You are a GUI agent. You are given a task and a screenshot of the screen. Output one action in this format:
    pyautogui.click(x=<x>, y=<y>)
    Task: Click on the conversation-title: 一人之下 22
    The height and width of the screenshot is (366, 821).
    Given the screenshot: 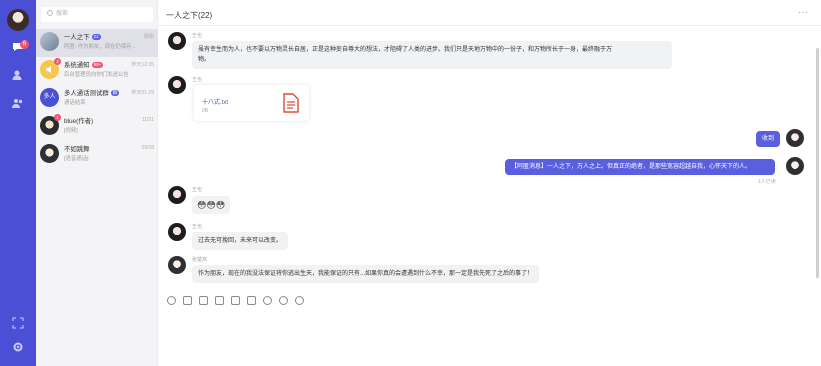 What is the action you would take?
    pyautogui.click(x=82, y=36)
    